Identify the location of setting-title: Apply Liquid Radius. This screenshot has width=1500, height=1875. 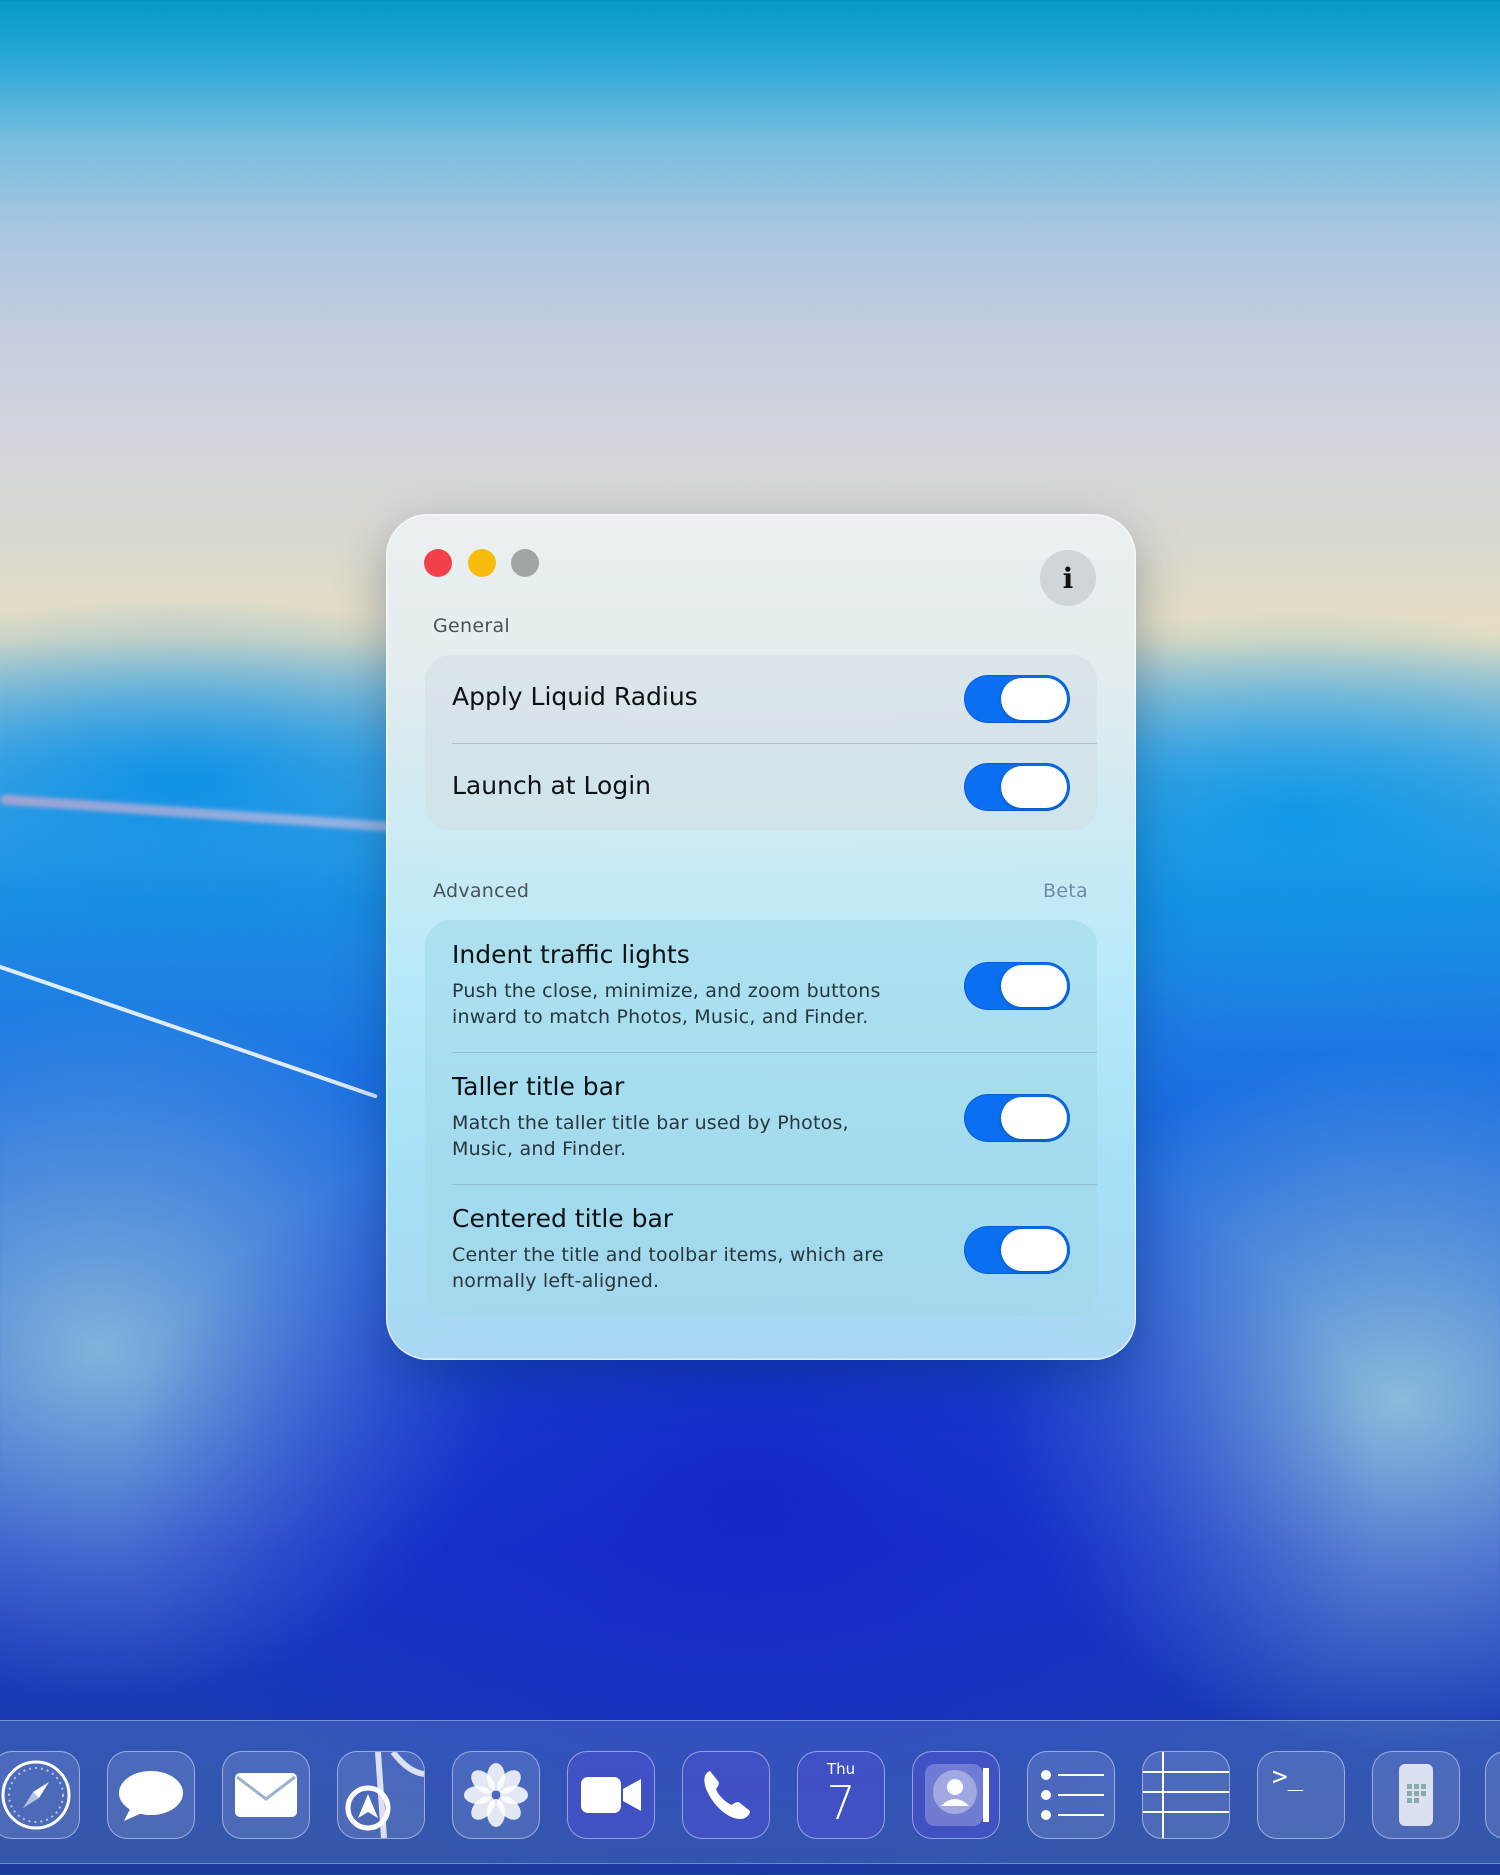
(575, 696).